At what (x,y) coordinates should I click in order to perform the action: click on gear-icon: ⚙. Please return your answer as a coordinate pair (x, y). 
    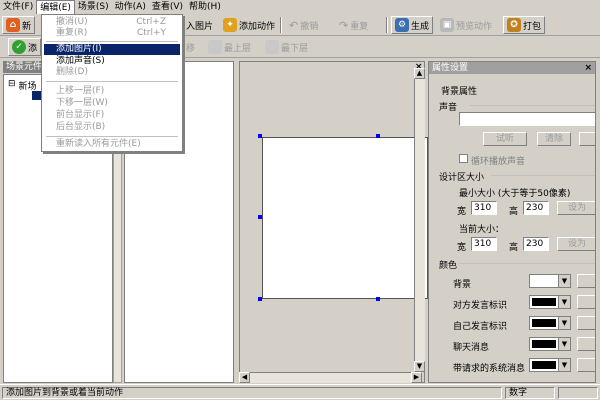
    Looking at the image, I should click on (402, 25).